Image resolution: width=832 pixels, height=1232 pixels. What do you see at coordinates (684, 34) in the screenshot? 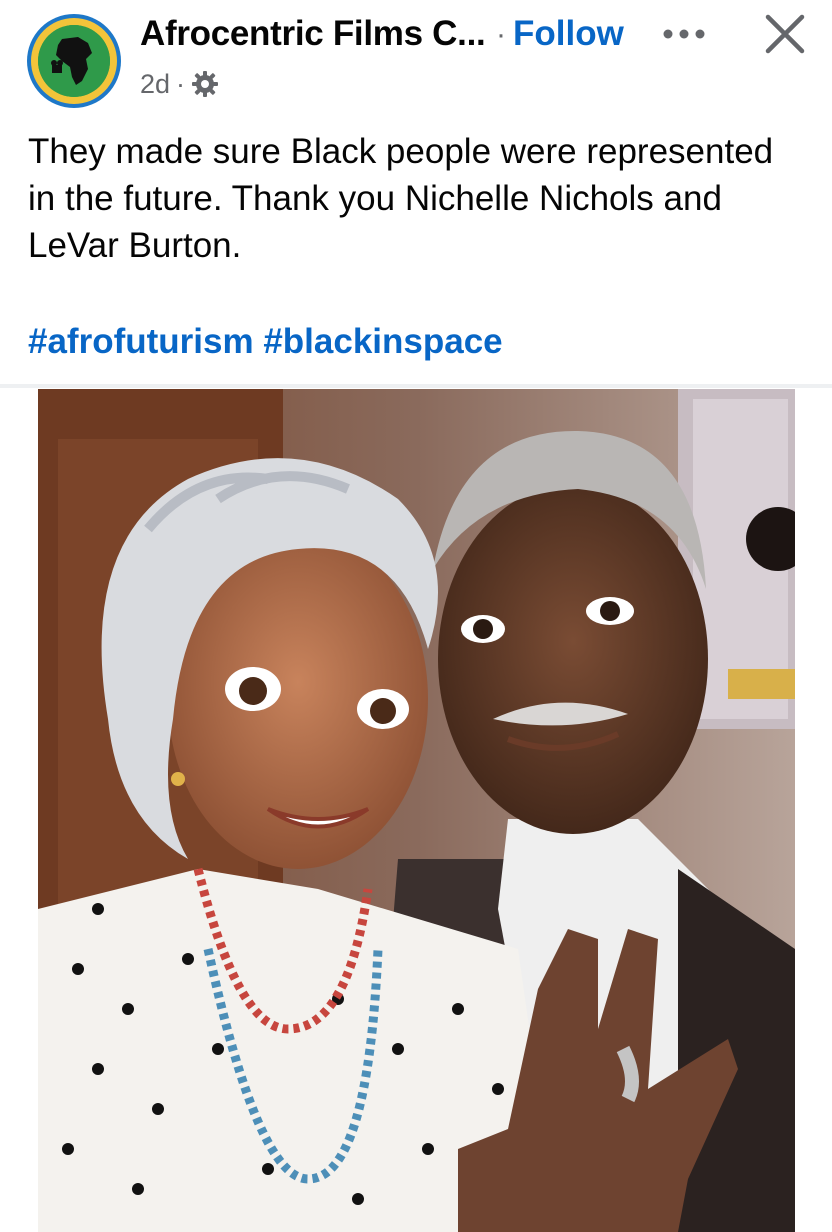
I see `more-horizontal-icon` at bounding box center [684, 34].